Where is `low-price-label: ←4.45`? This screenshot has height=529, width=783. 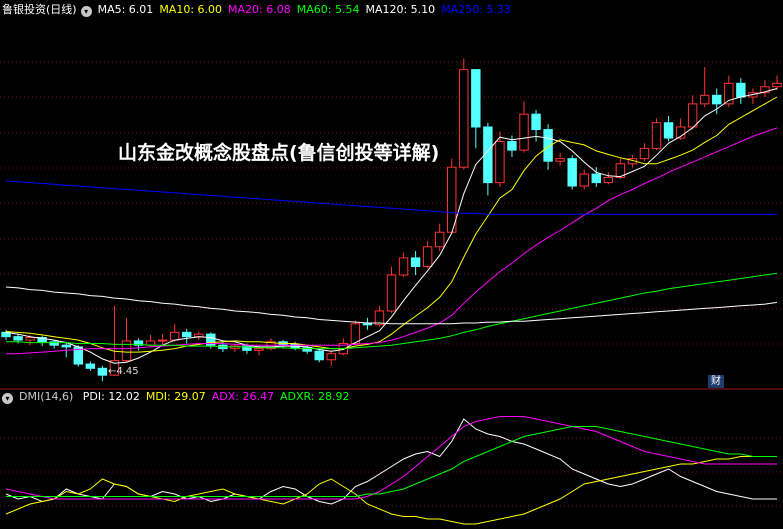
low-price-label: ←4.45 is located at coordinates (123, 371).